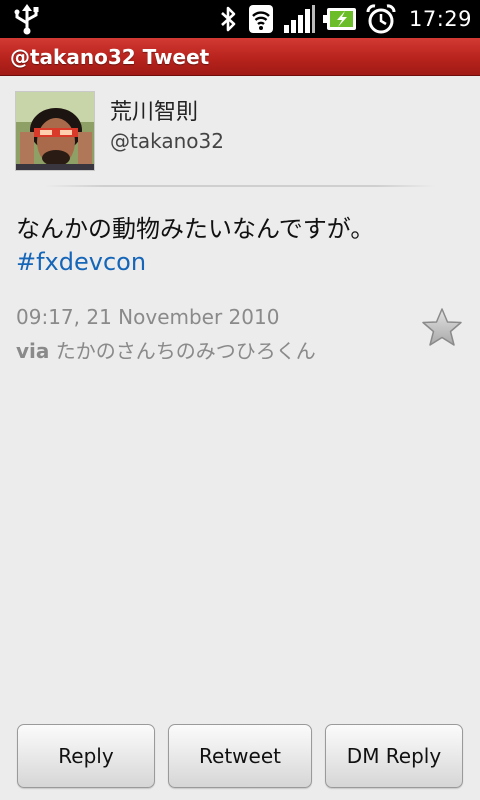 The width and height of the screenshot is (480, 800). I want to click on via-label: via, so click(33, 351).